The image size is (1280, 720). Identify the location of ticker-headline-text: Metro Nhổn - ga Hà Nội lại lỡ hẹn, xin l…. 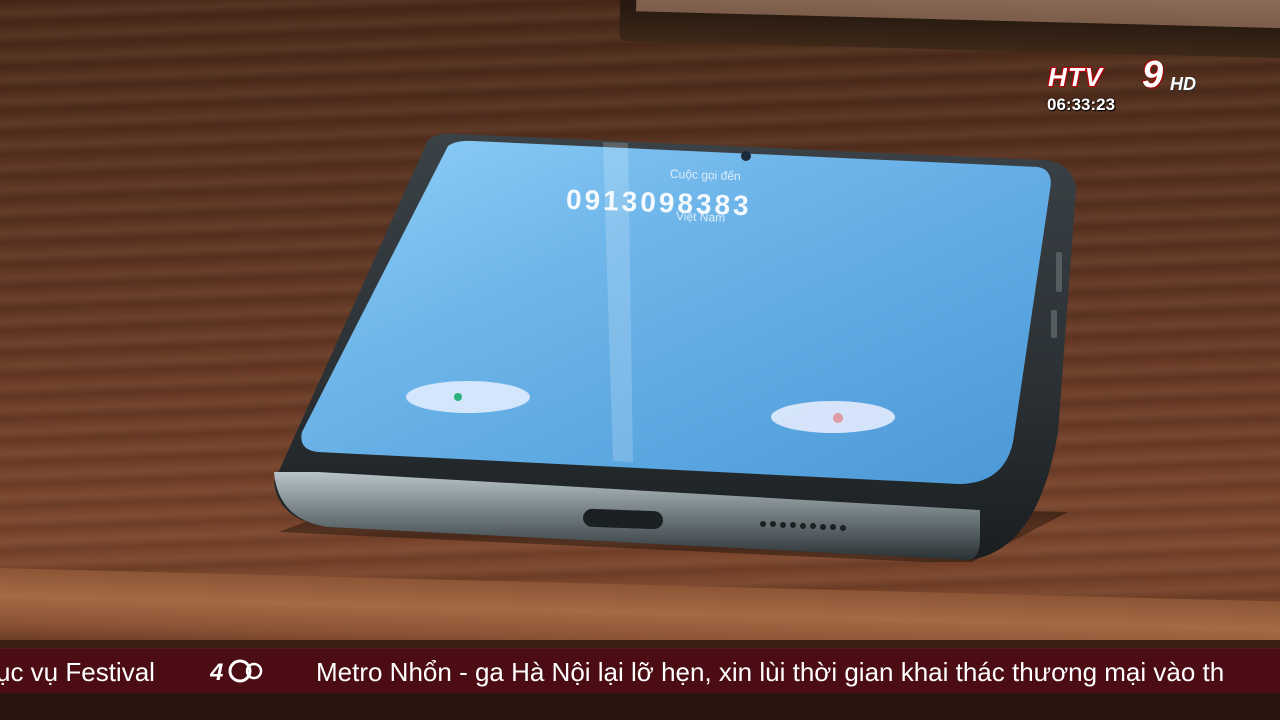
(770, 672).